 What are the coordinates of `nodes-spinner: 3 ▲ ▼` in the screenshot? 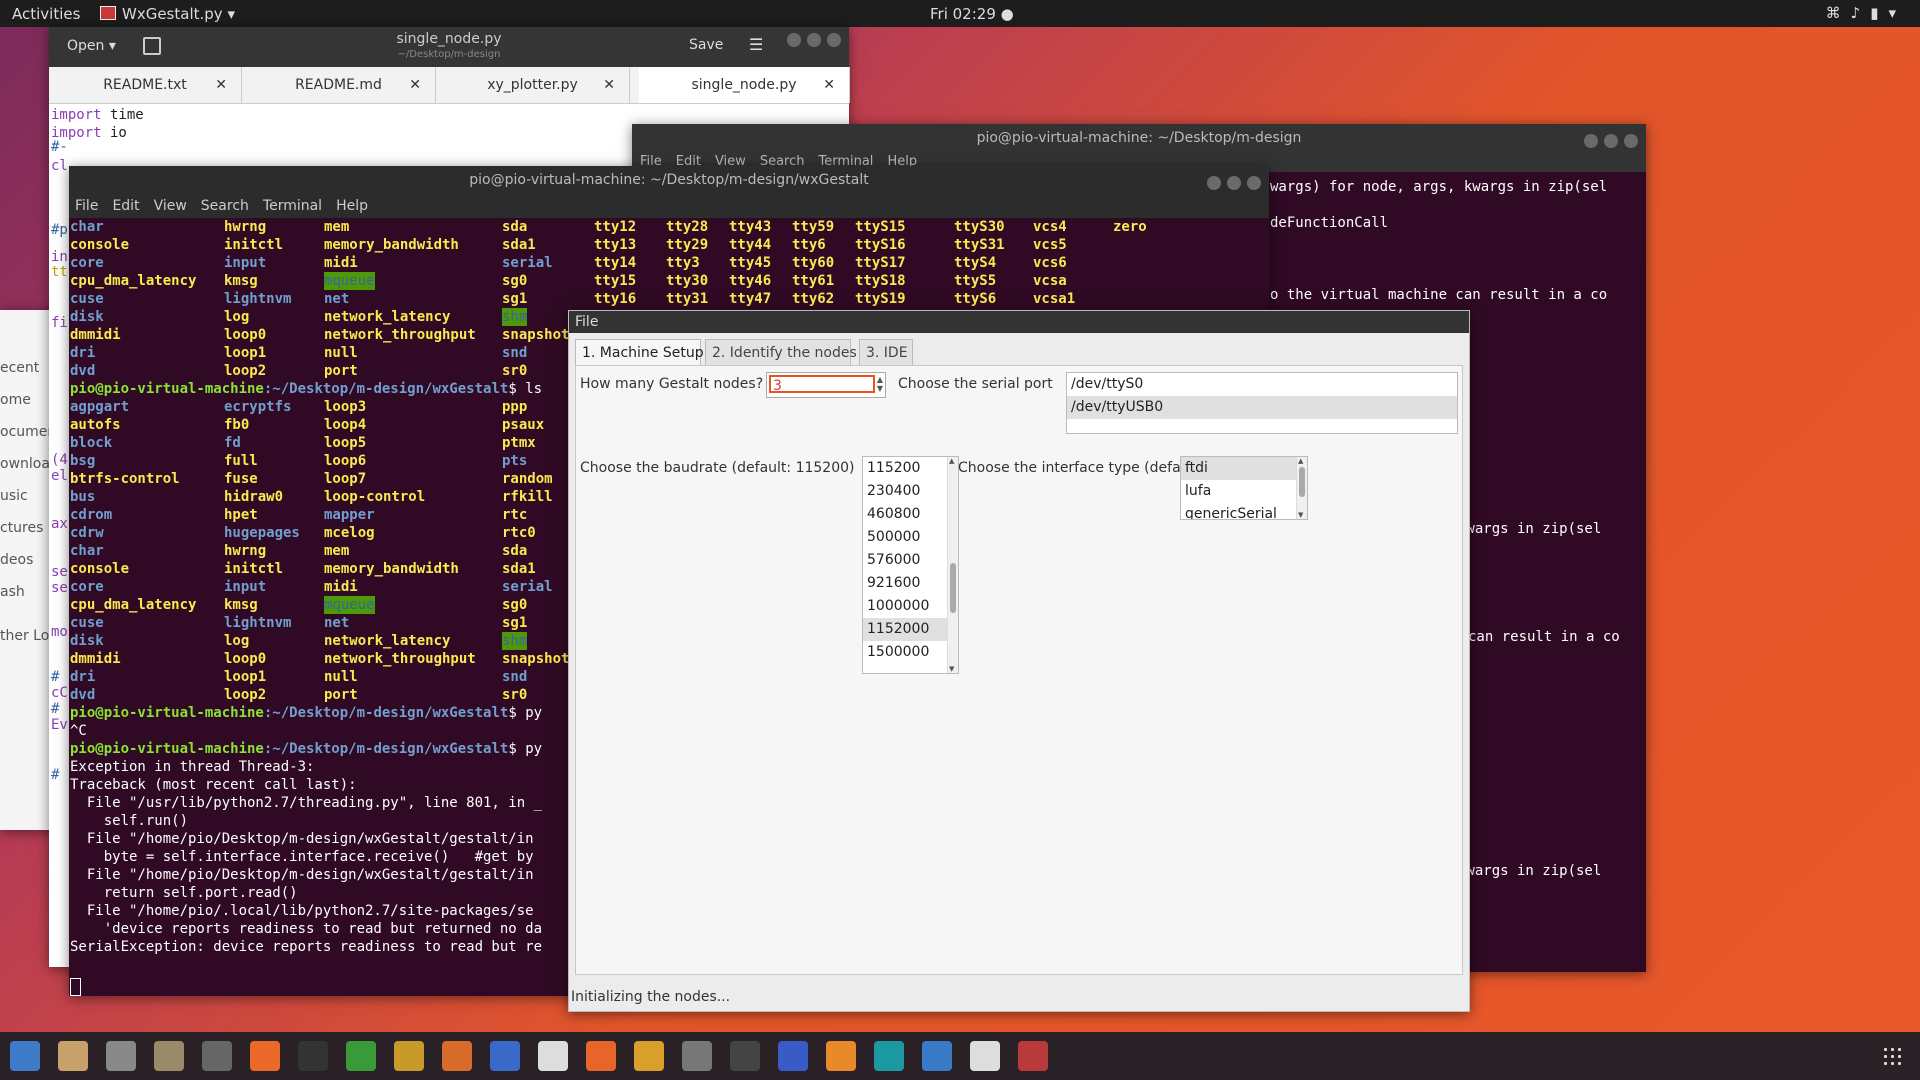 It's located at (826, 385).